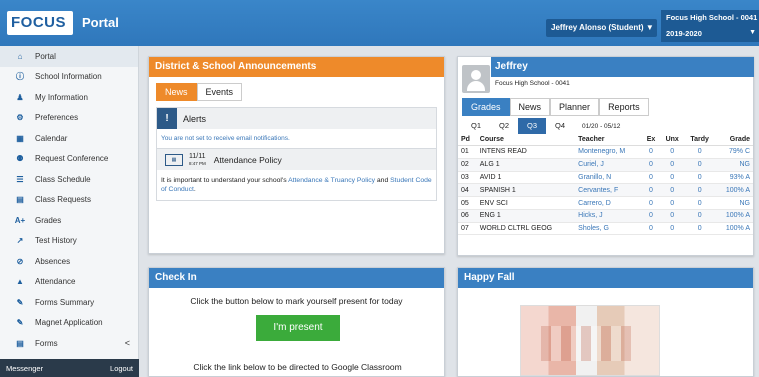 This screenshot has width=759, height=377. Describe the element at coordinates (476, 79) in the screenshot. I see `avatar` at that location.